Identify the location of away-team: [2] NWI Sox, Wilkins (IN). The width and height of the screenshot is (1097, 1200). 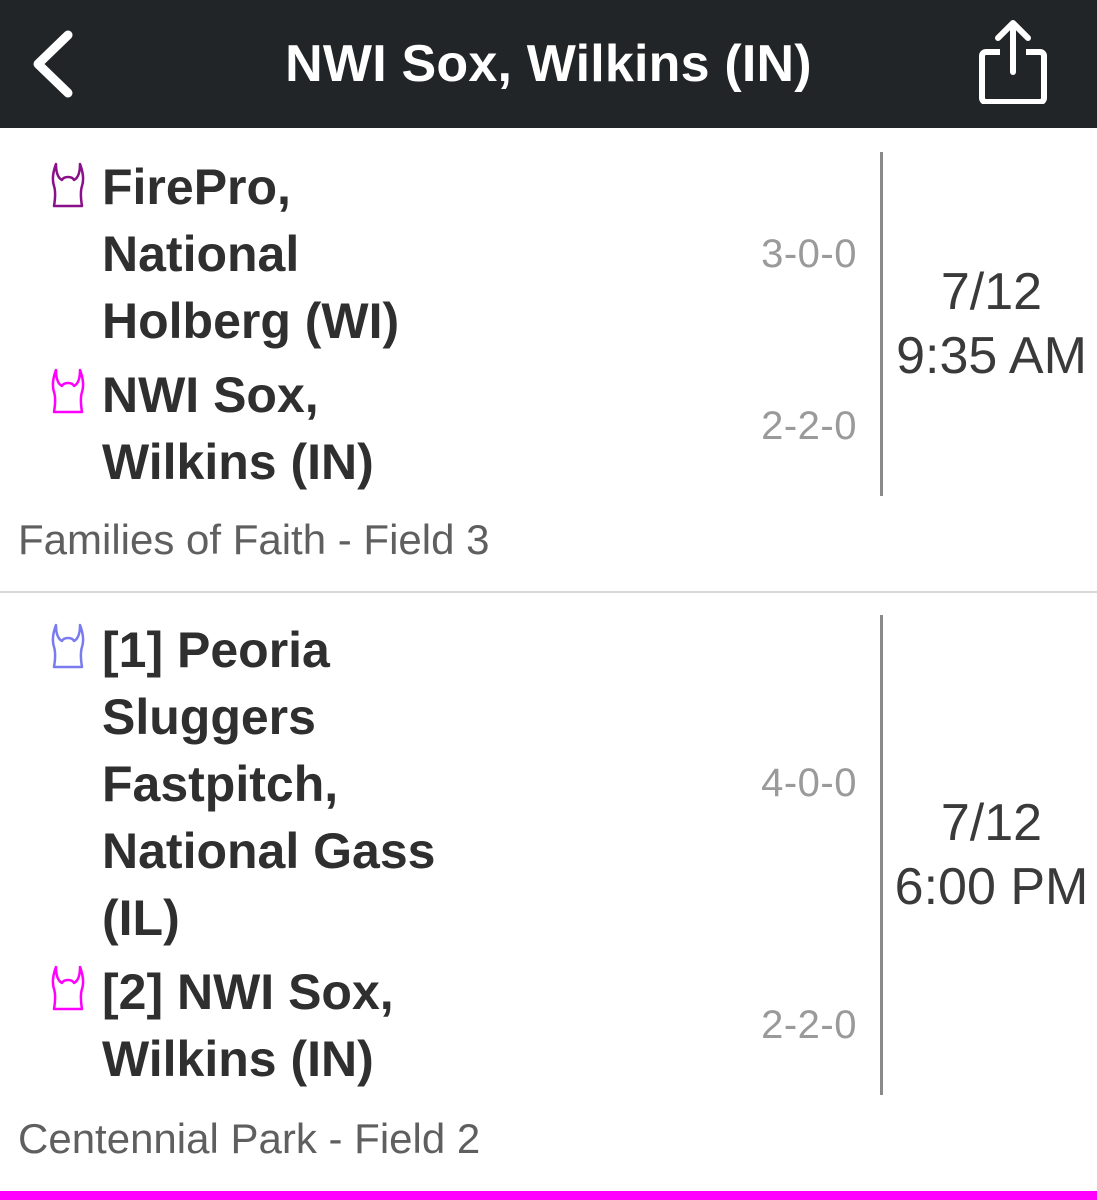
(370, 1029).